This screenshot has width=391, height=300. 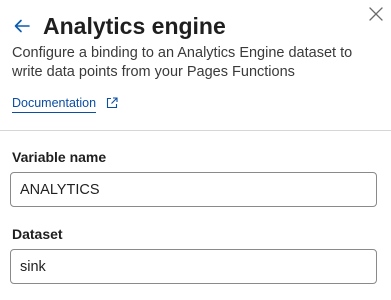 What do you see at coordinates (193, 266) in the screenshot?
I see `dataset-input` at bounding box center [193, 266].